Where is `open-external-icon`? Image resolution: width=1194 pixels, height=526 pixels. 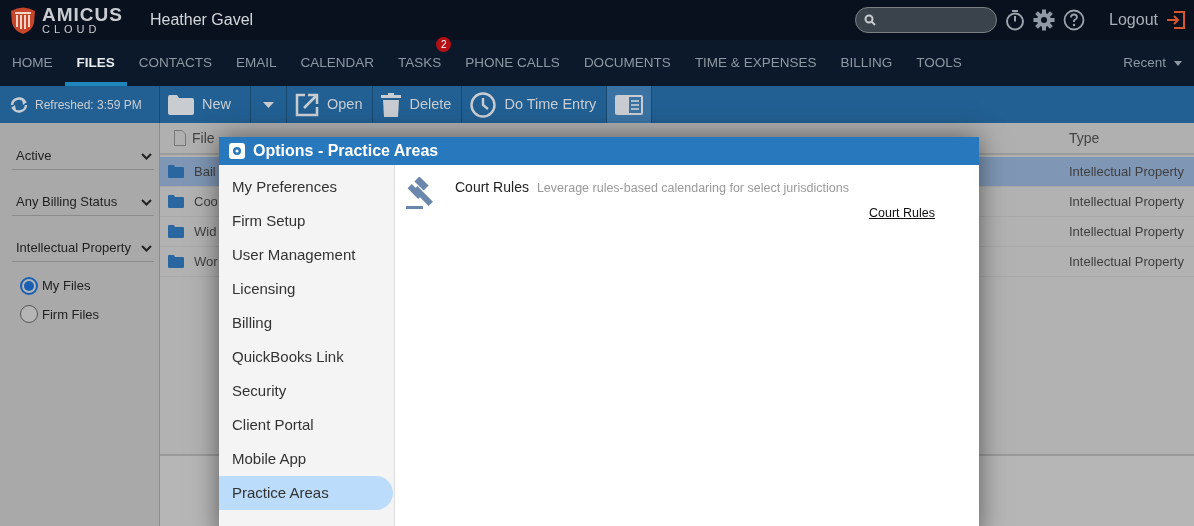
open-external-icon is located at coordinates (307, 104).